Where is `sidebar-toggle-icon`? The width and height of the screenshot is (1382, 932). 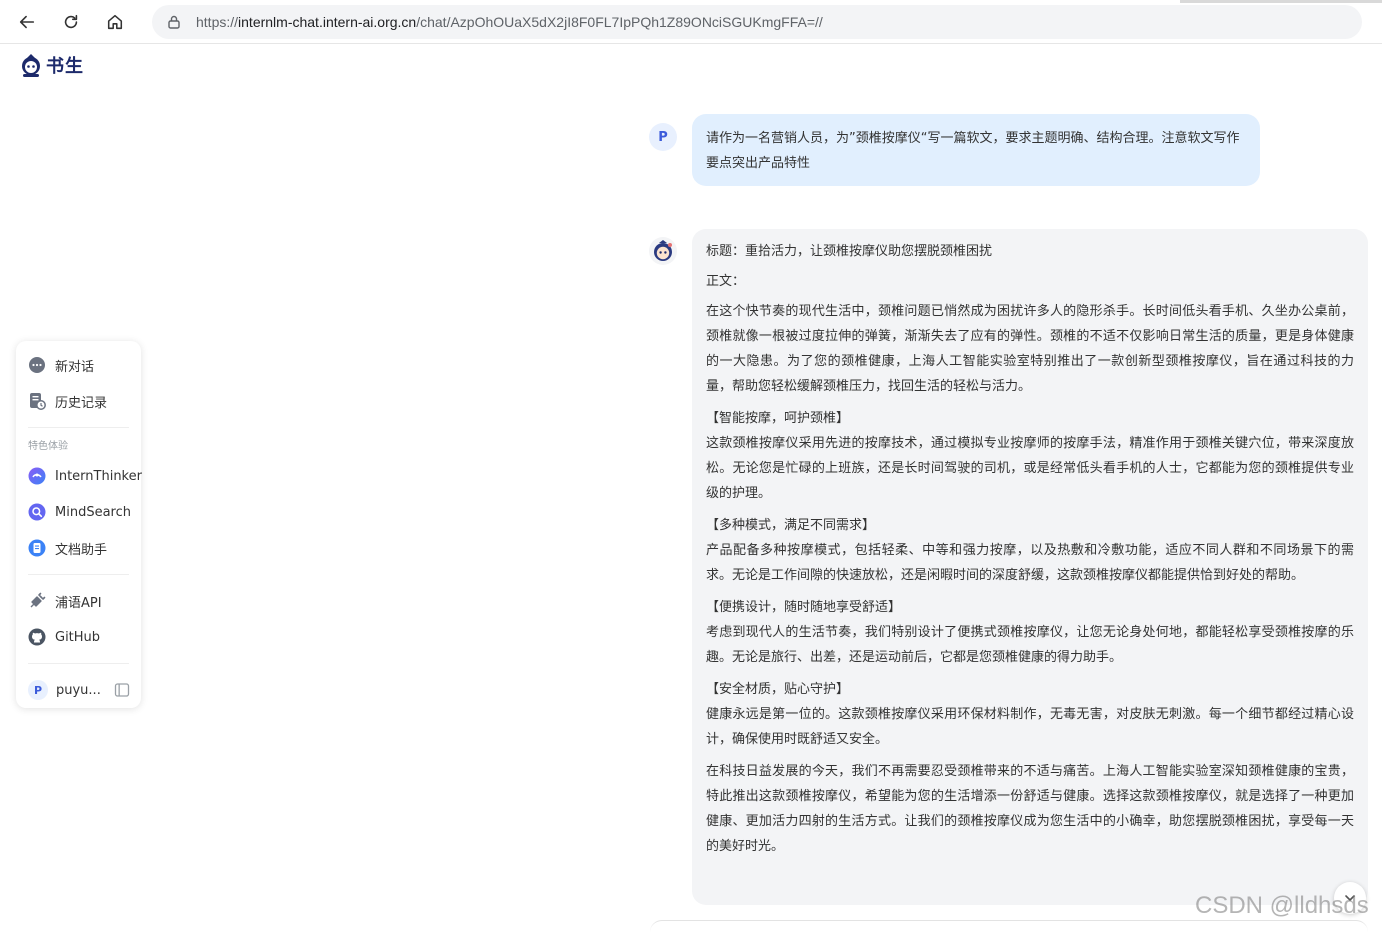 sidebar-toggle-icon is located at coordinates (122, 690).